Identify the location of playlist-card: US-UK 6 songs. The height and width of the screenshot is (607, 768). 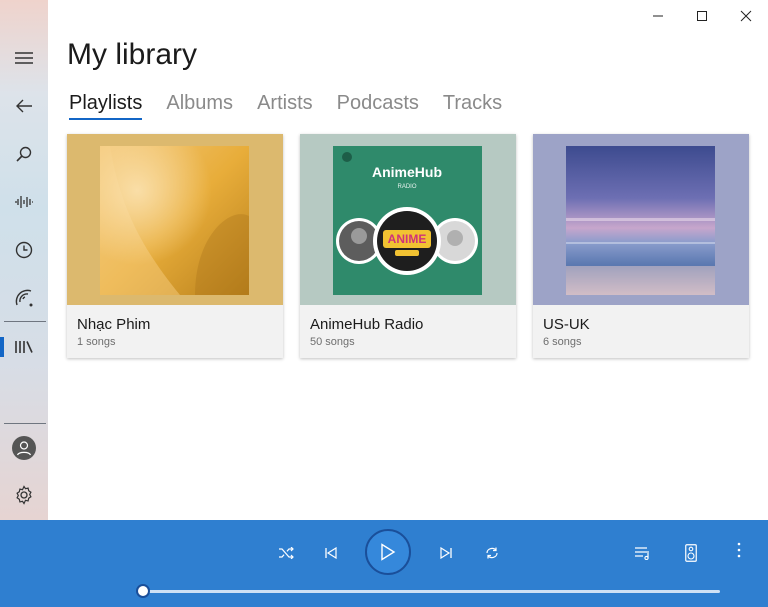
(641, 246).